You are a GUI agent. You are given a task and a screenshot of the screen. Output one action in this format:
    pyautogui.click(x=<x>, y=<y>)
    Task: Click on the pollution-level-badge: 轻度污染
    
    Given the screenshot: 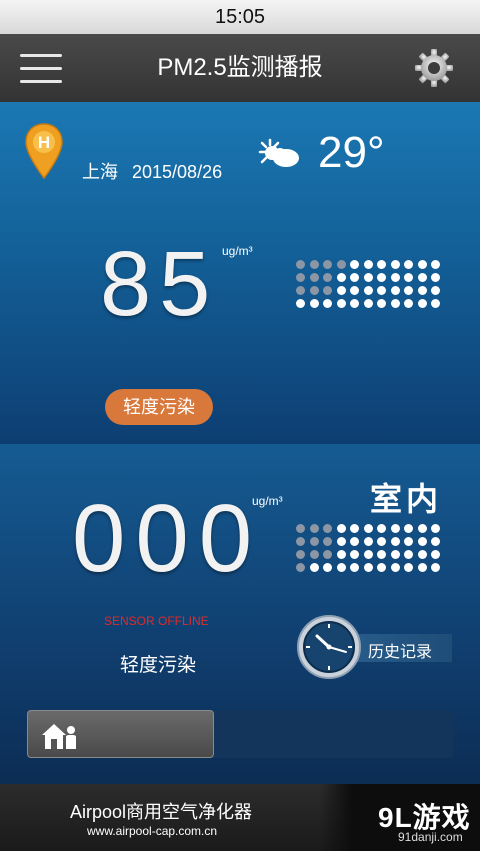 What is the action you would take?
    pyautogui.click(x=159, y=407)
    